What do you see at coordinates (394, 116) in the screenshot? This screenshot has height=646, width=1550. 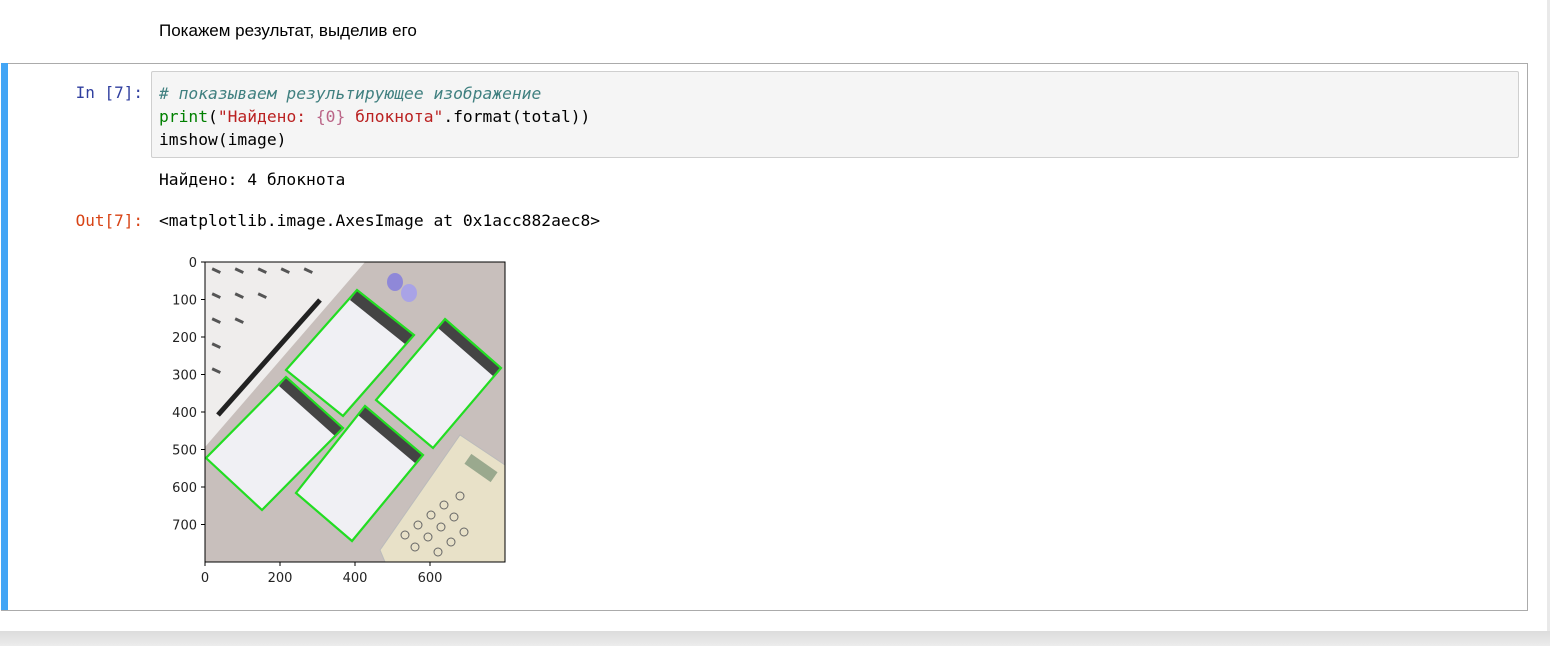 I see `code-string-b: блокнота"` at bounding box center [394, 116].